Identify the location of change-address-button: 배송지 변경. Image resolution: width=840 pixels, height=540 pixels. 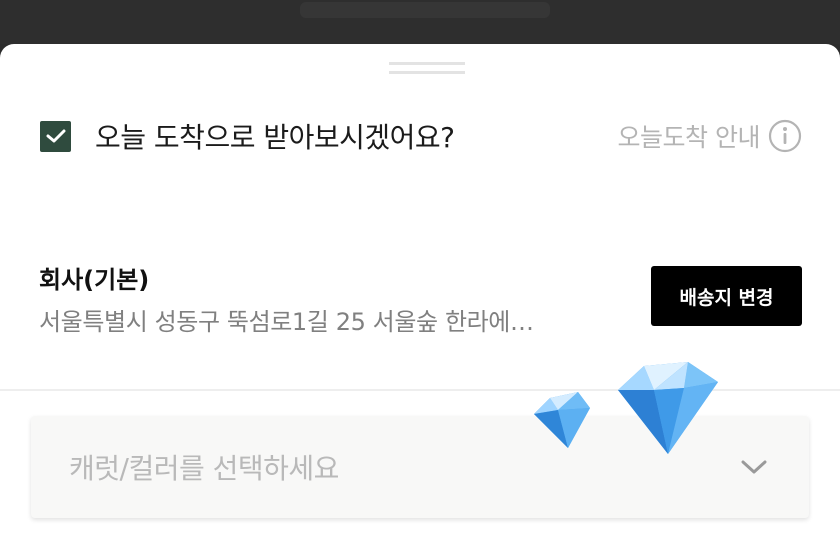
(726, 296).